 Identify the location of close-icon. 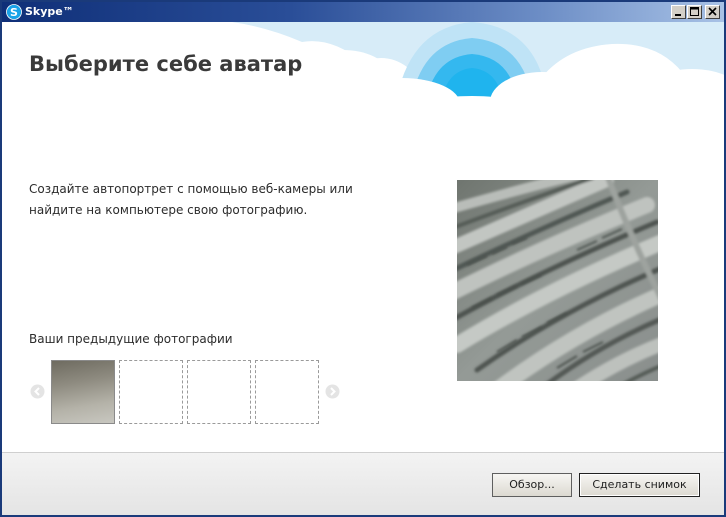
(712, 11).